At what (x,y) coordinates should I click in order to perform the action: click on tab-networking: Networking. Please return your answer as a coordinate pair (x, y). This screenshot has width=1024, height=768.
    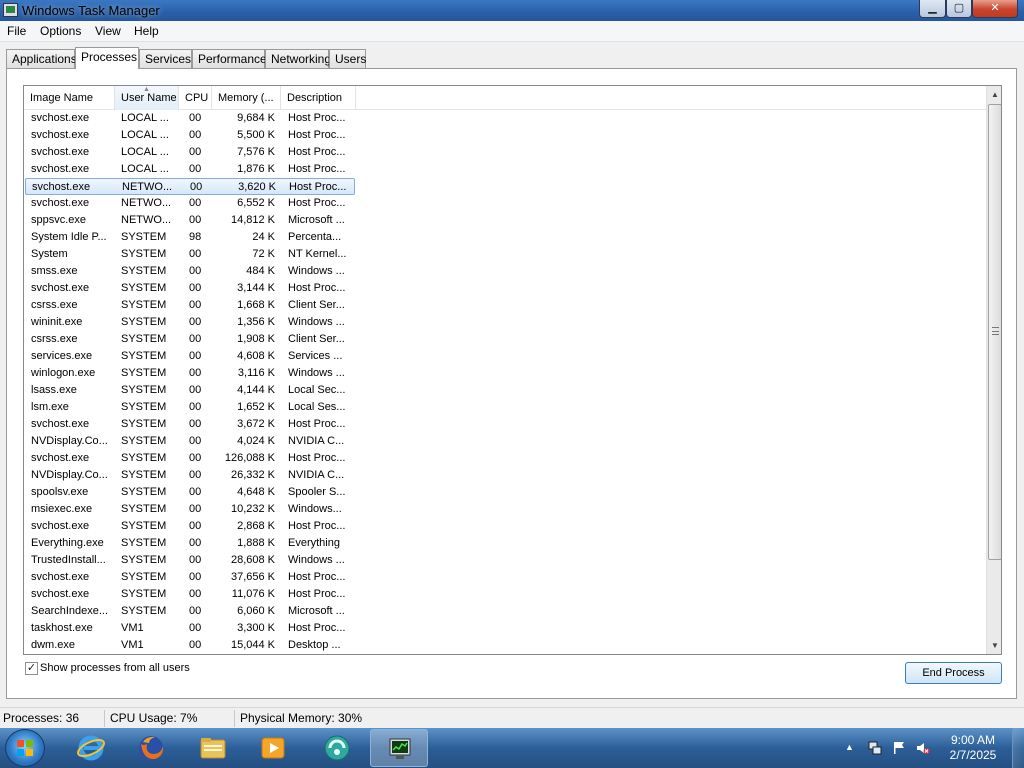
    Looking at the image, I should click on (298, 58).